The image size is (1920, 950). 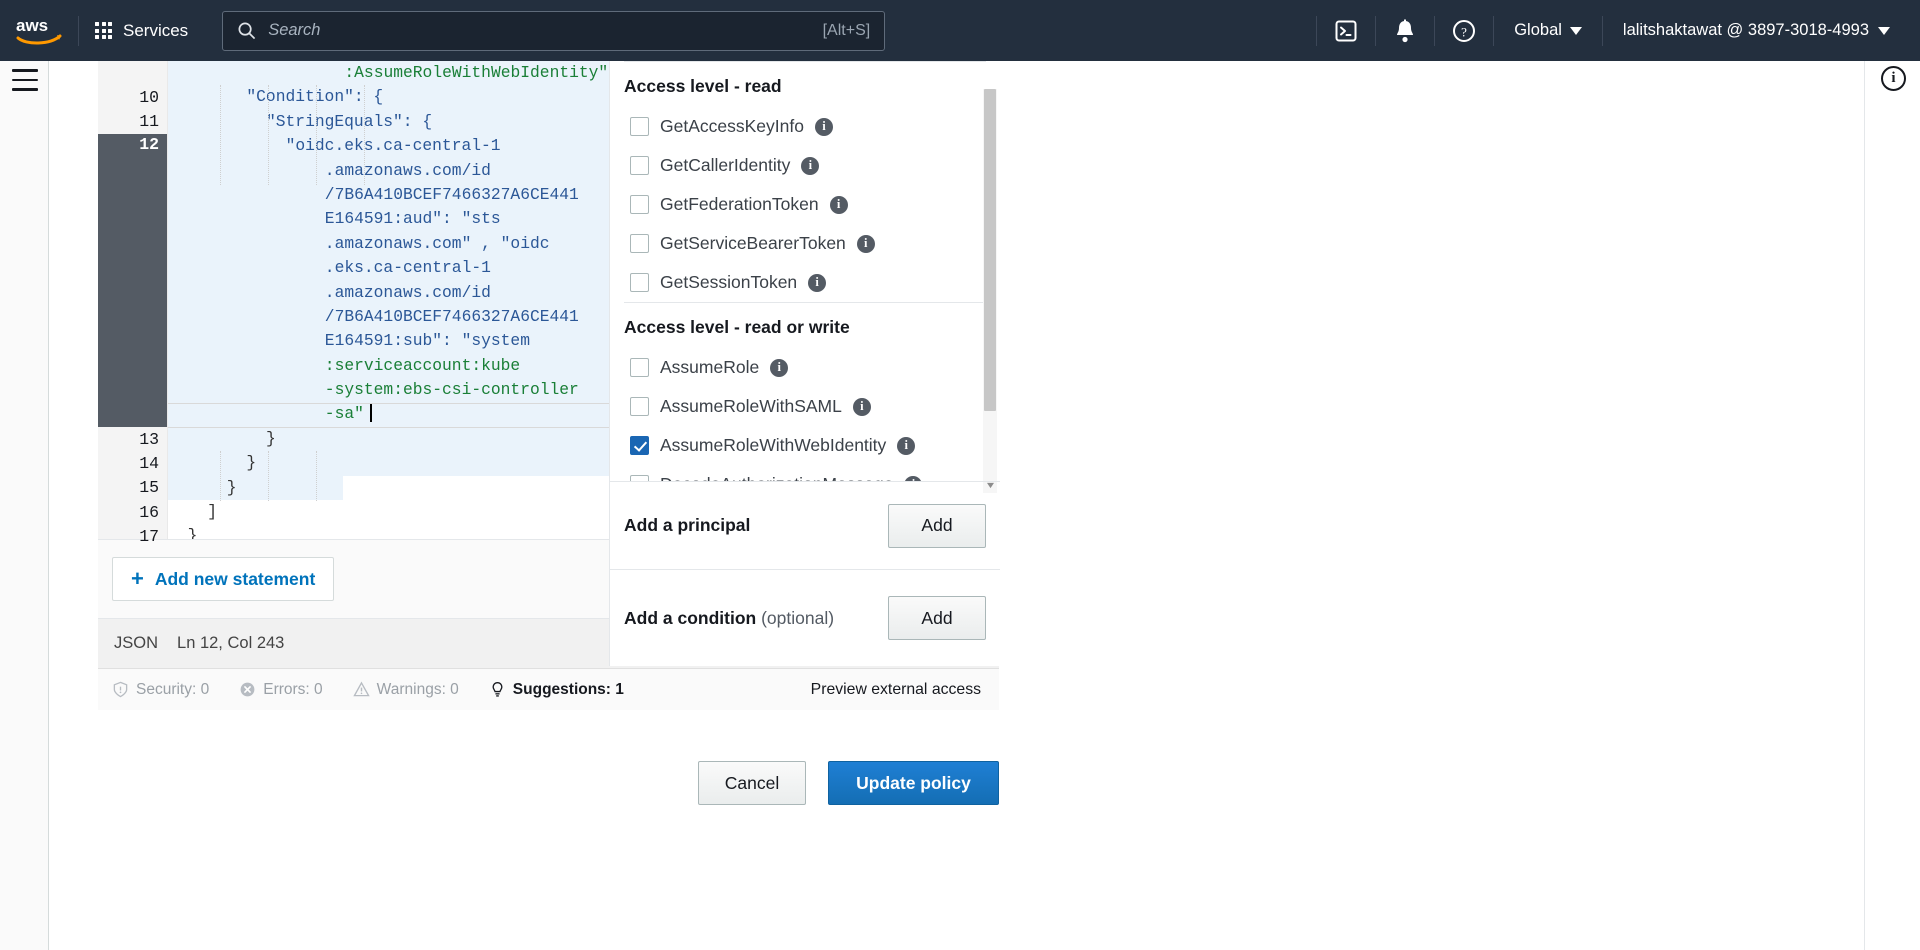 I want to click on warnings-label: Warnings: 0, so click(x=417, y=689).